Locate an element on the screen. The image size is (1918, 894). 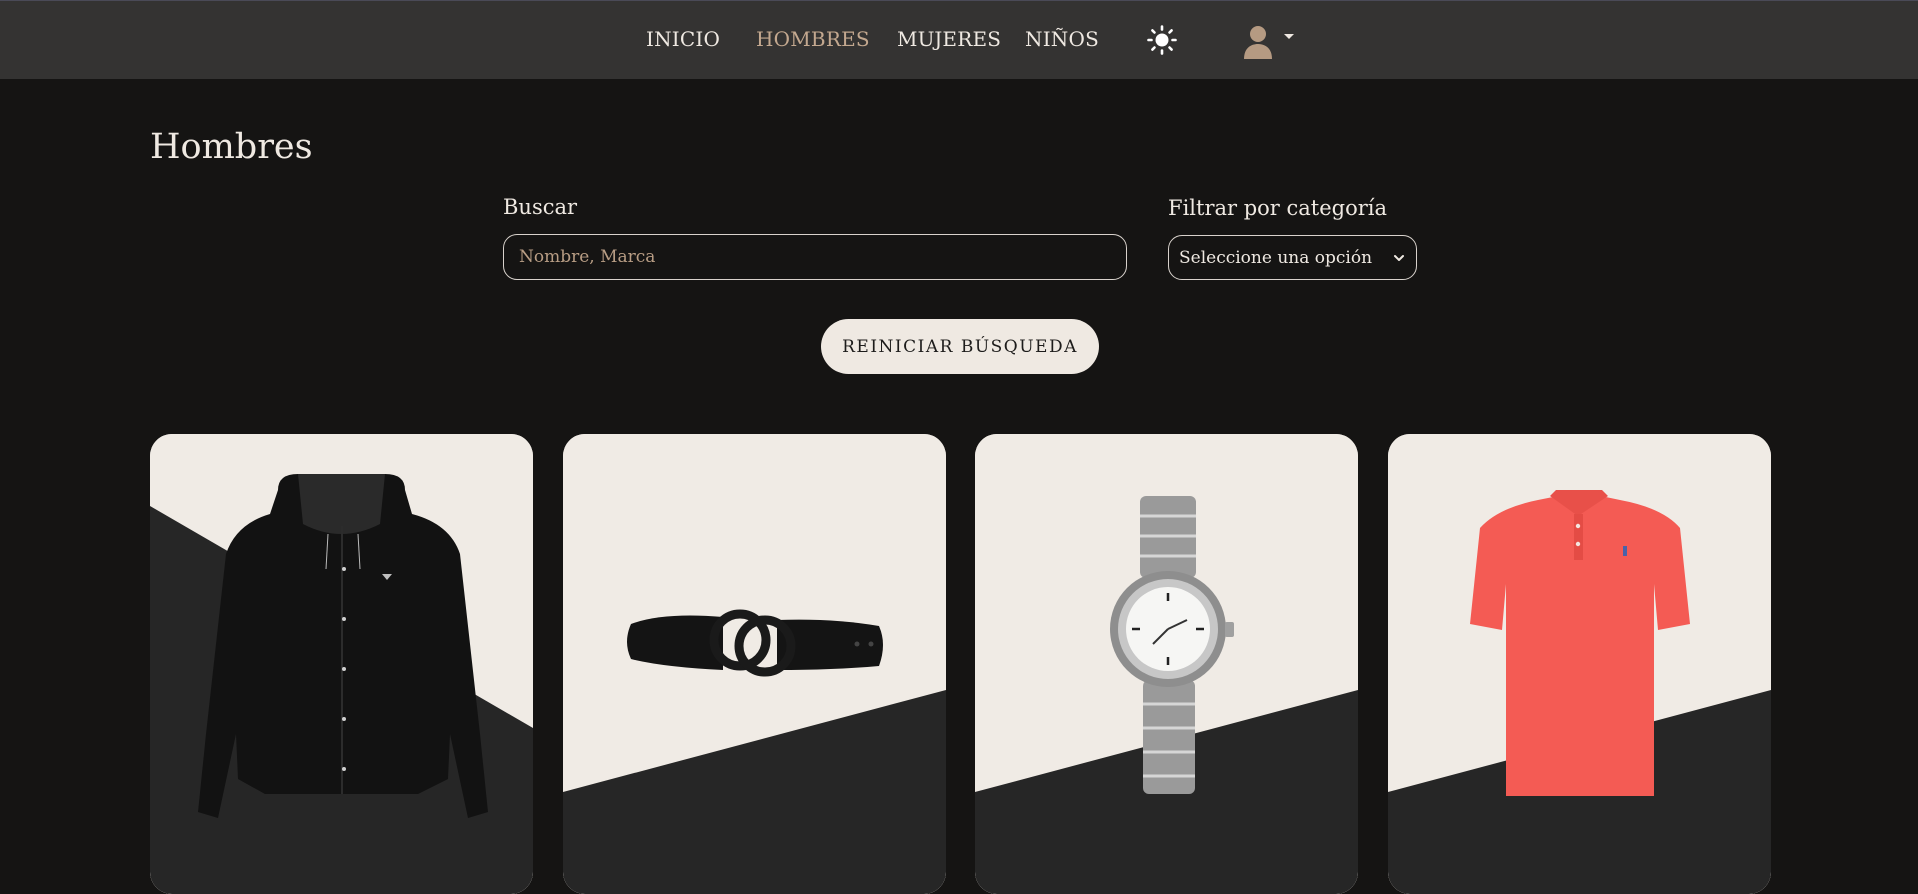
caret-down-icon is located at coordinates (1289, 36).